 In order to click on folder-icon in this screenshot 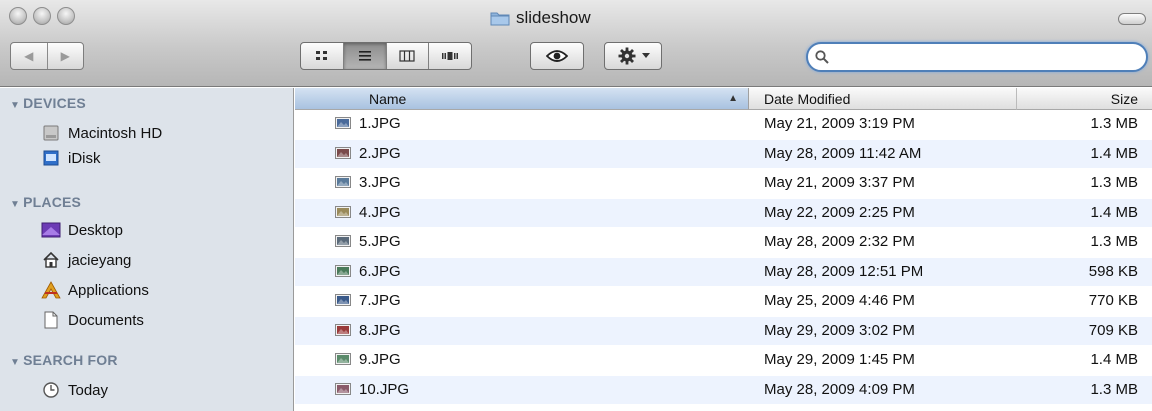, I will do `click(500, 18)`.